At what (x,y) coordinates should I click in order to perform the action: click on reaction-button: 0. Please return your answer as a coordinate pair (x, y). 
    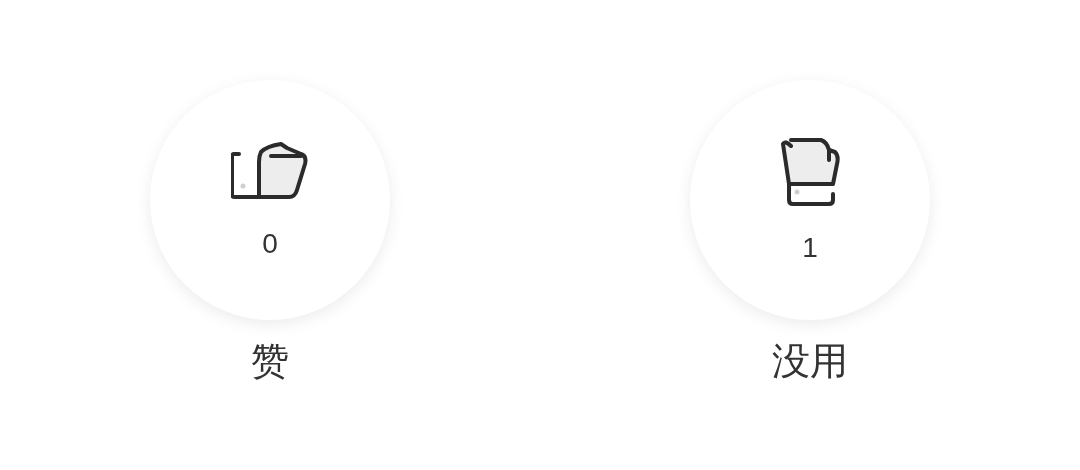
    Looking at the image, I should click on (270, 200).